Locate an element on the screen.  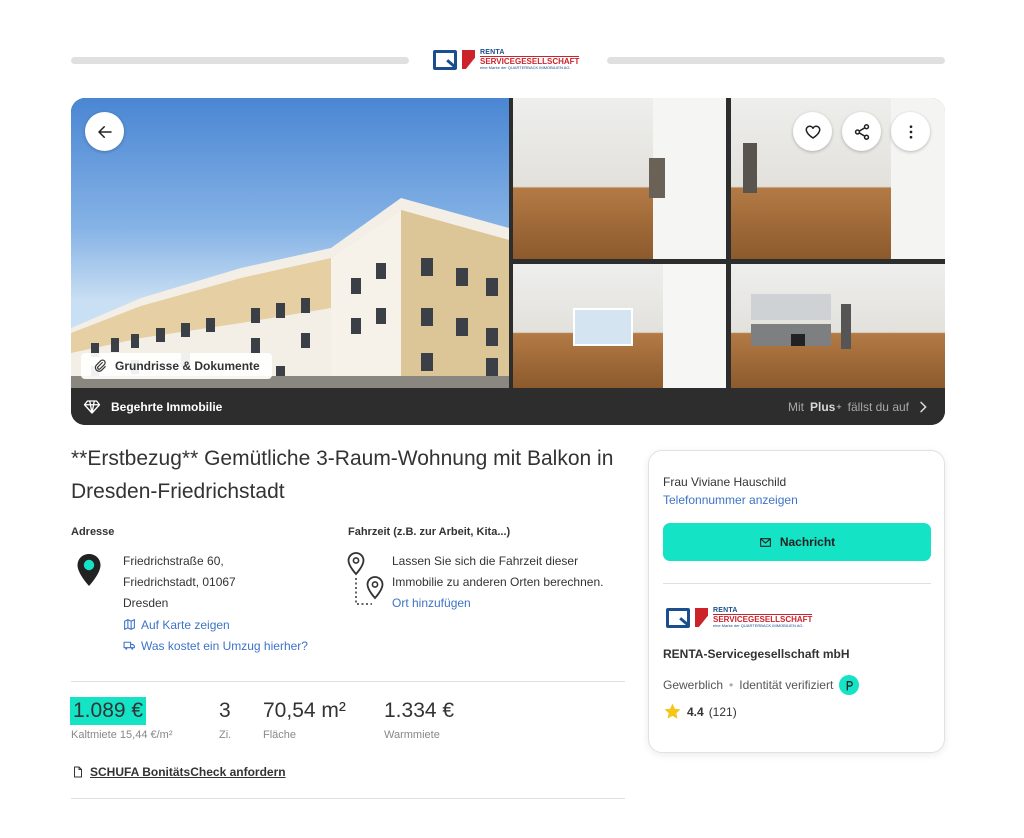
warm-rent-block: 1.334 € Warmmiete is located at coordinates (419, 719).